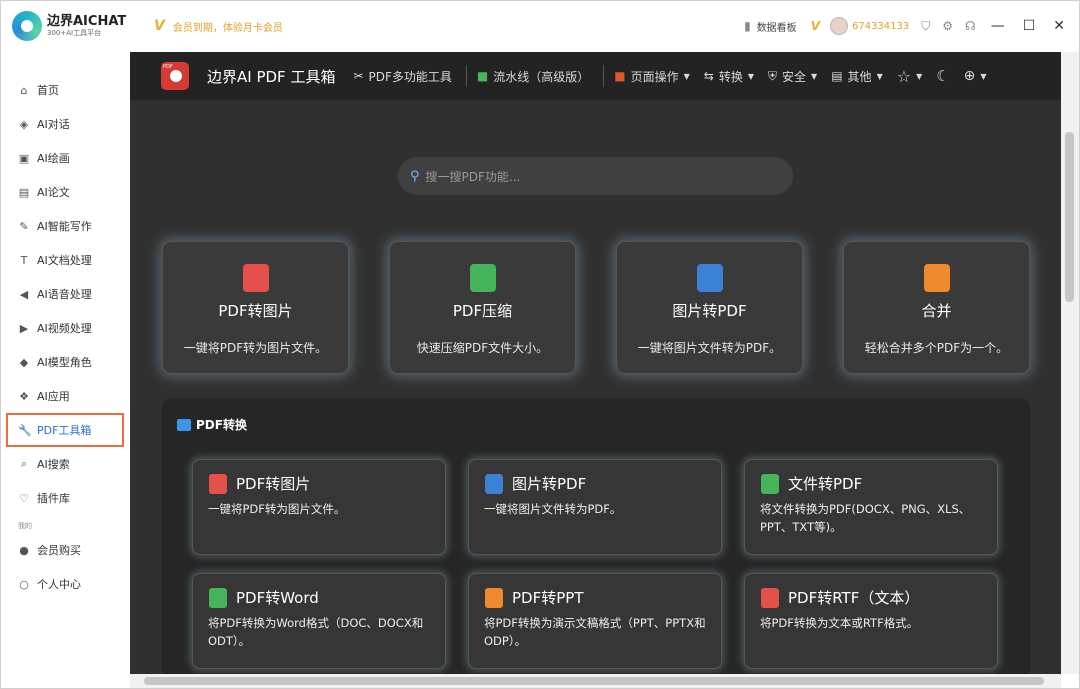 This screenshot has height=689, width=1080. I want to click on sidebar-item-ai-model: ◆ AI模型角色, so click(65, 362).